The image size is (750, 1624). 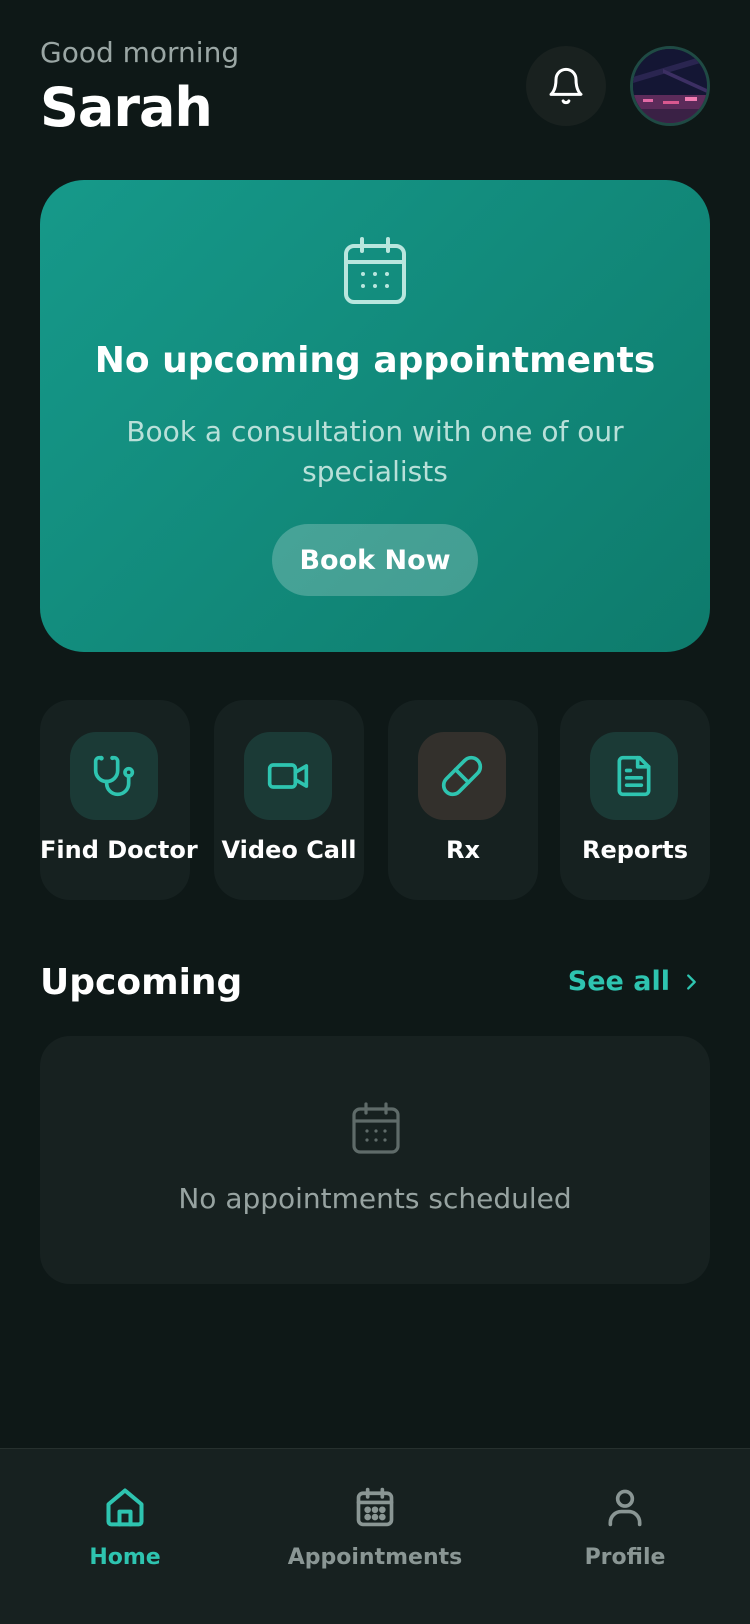 I want to click on video-call-icon-tile, so click(x=288, y=776).